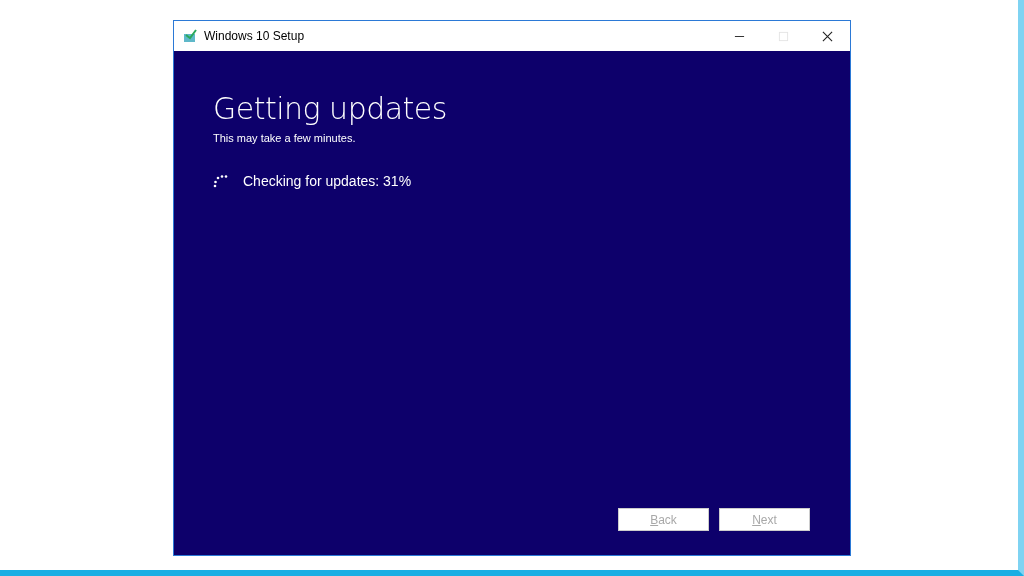  Describe the element at coordinates (254, 36) in the screenshot. I see `window-title: Windows 10 Setup` at that location.